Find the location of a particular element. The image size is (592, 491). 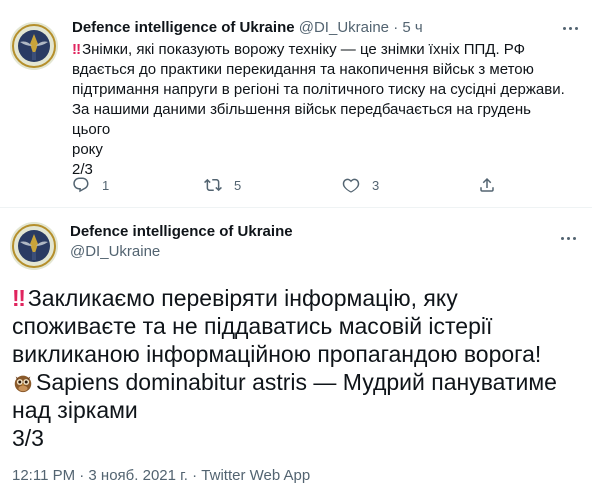

heart-icon is located at coordinates (351, 185).